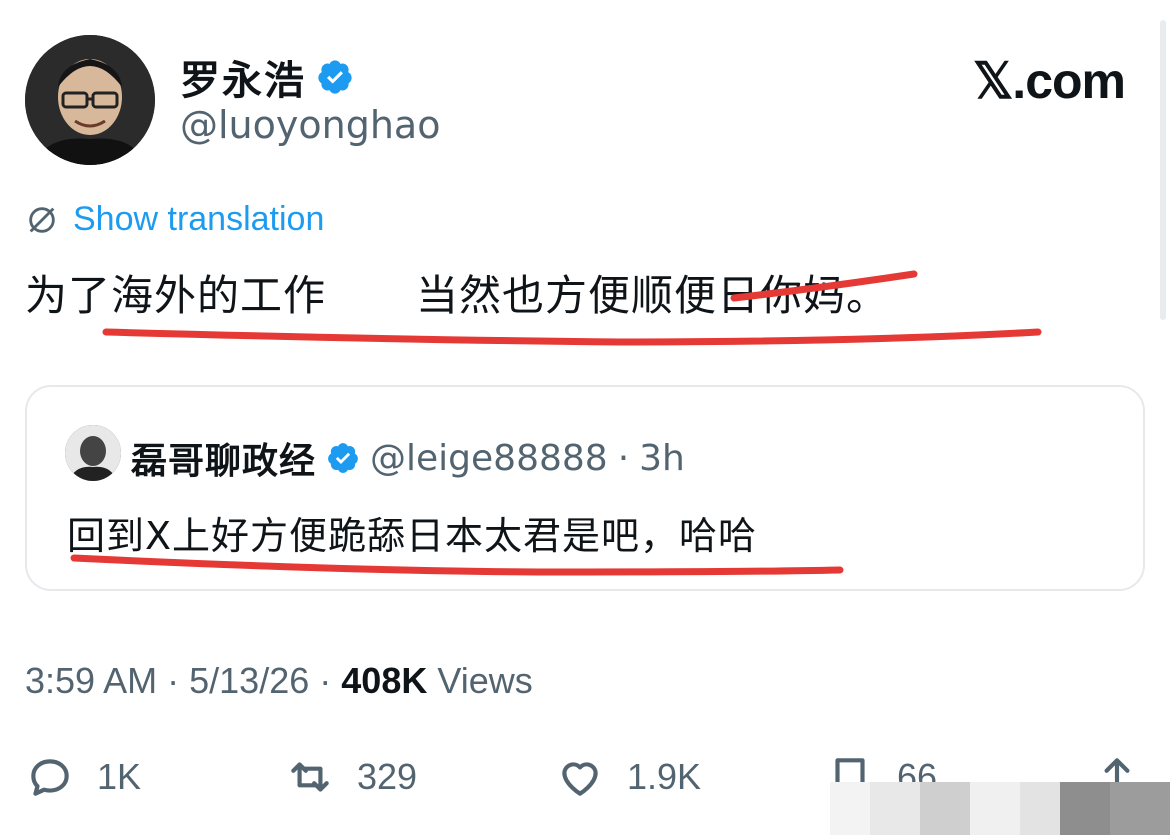 The image size is (1170, 835). What do you see at coordinates (489, 458) in the screenshot?
I see `quoted-author-handle: @leige88888` at bounding box center [489, 458].